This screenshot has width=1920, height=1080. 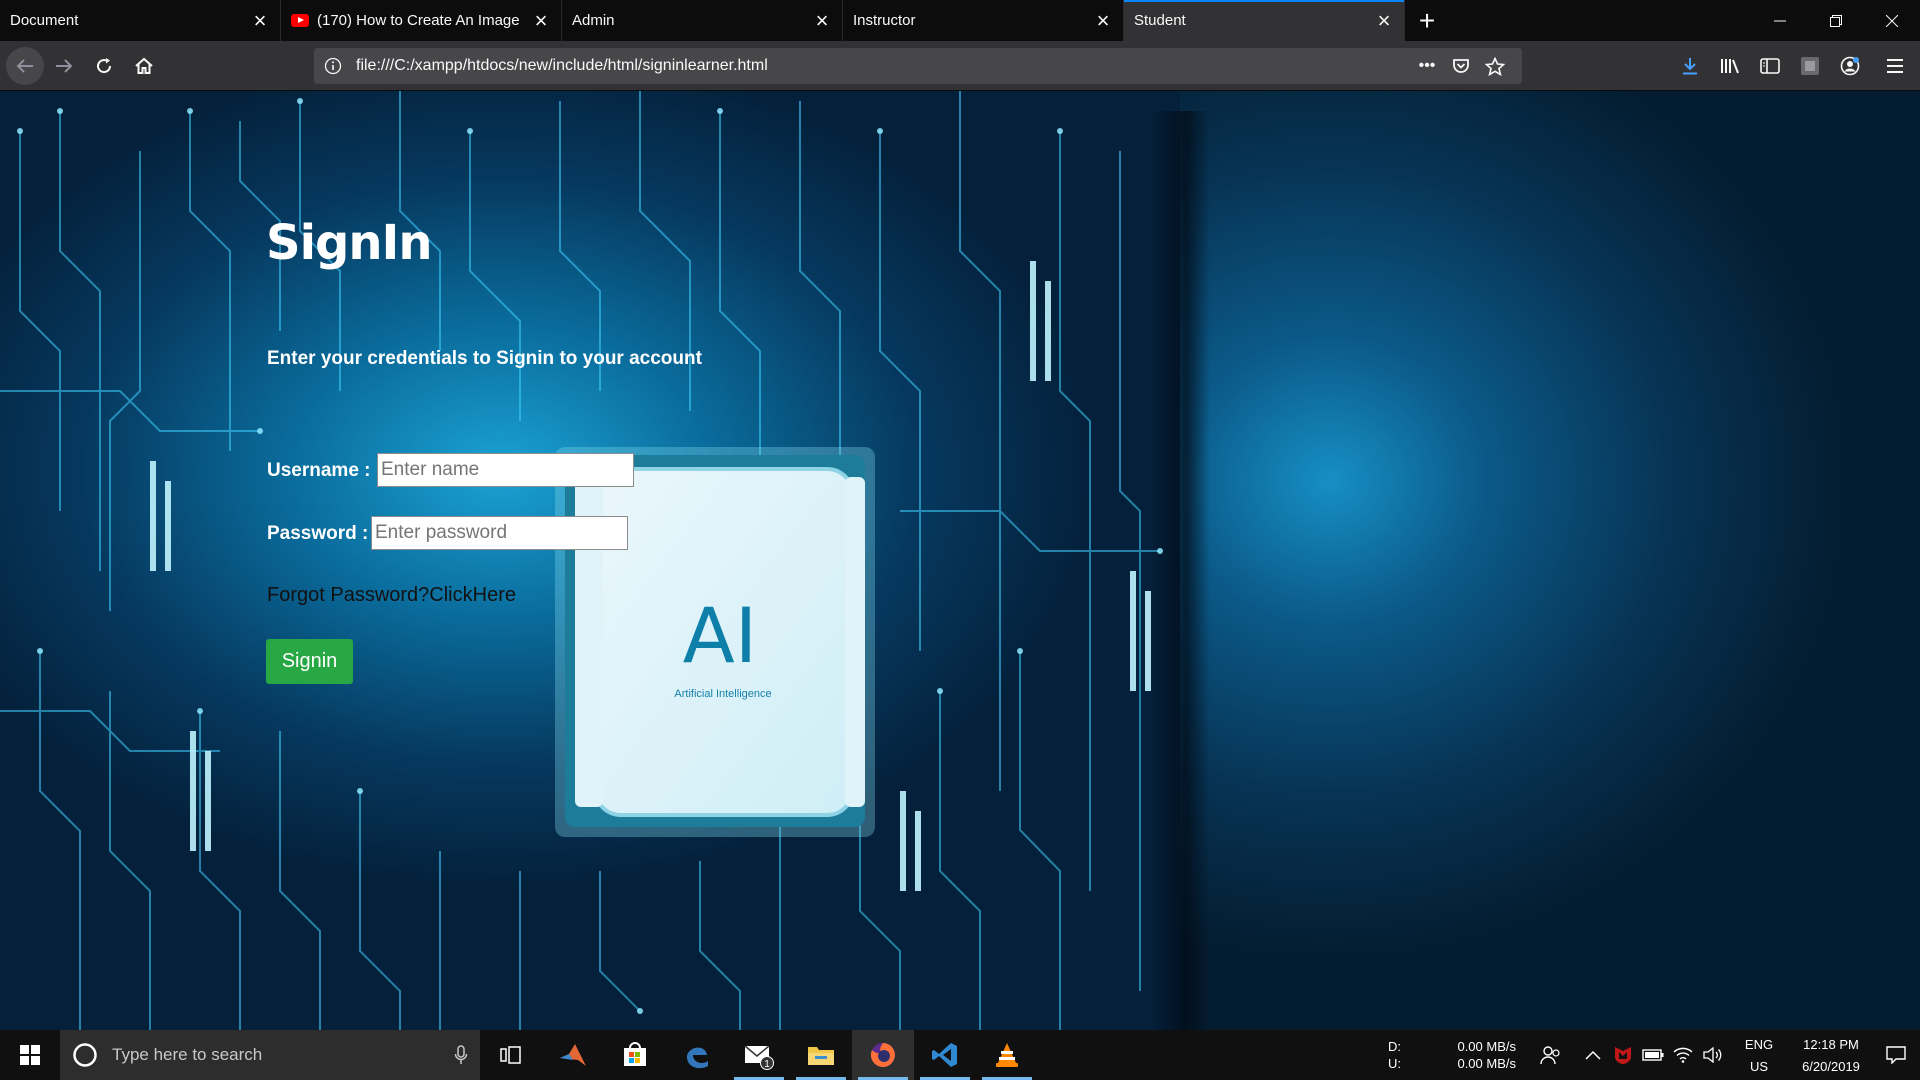 I want to click on forward-button, so click(x=64, y=66).